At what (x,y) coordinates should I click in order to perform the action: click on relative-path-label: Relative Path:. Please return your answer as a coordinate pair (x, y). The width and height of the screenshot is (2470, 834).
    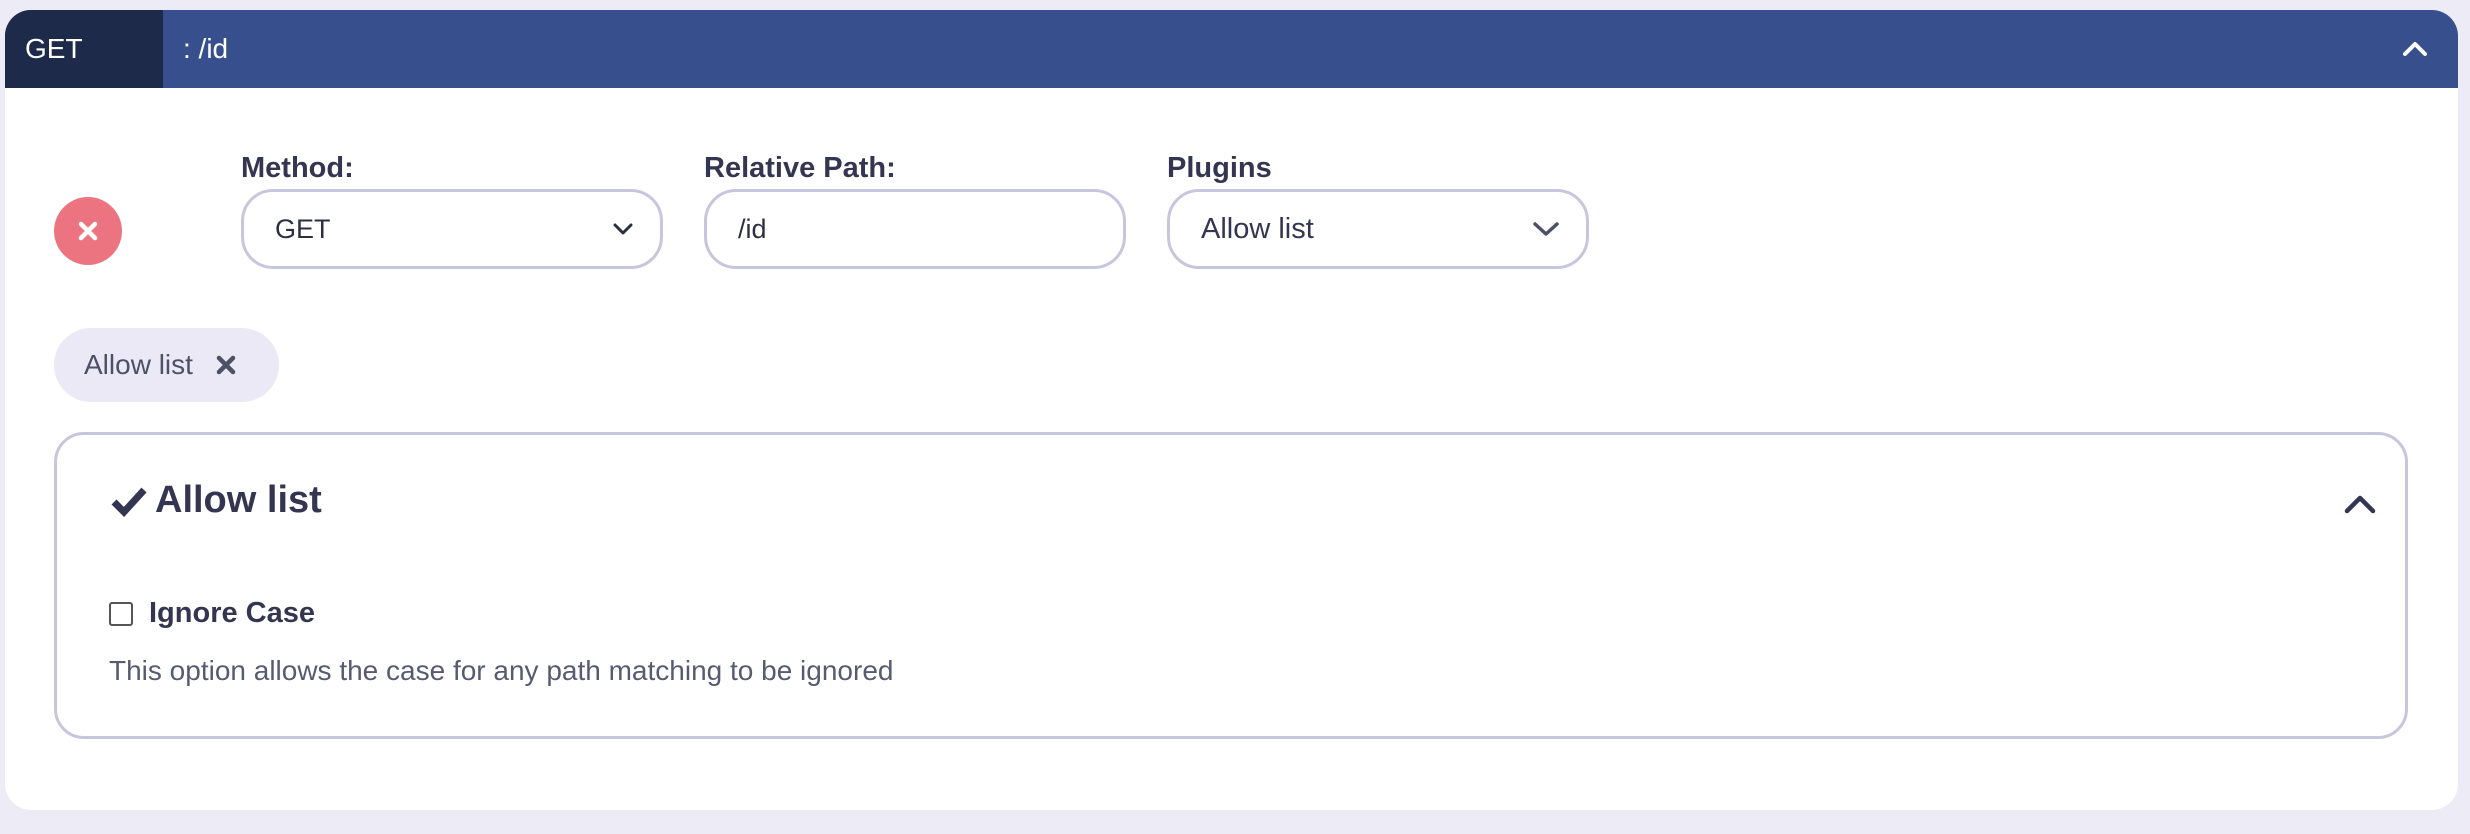
    Looking at the image, I should click on (800, 168).